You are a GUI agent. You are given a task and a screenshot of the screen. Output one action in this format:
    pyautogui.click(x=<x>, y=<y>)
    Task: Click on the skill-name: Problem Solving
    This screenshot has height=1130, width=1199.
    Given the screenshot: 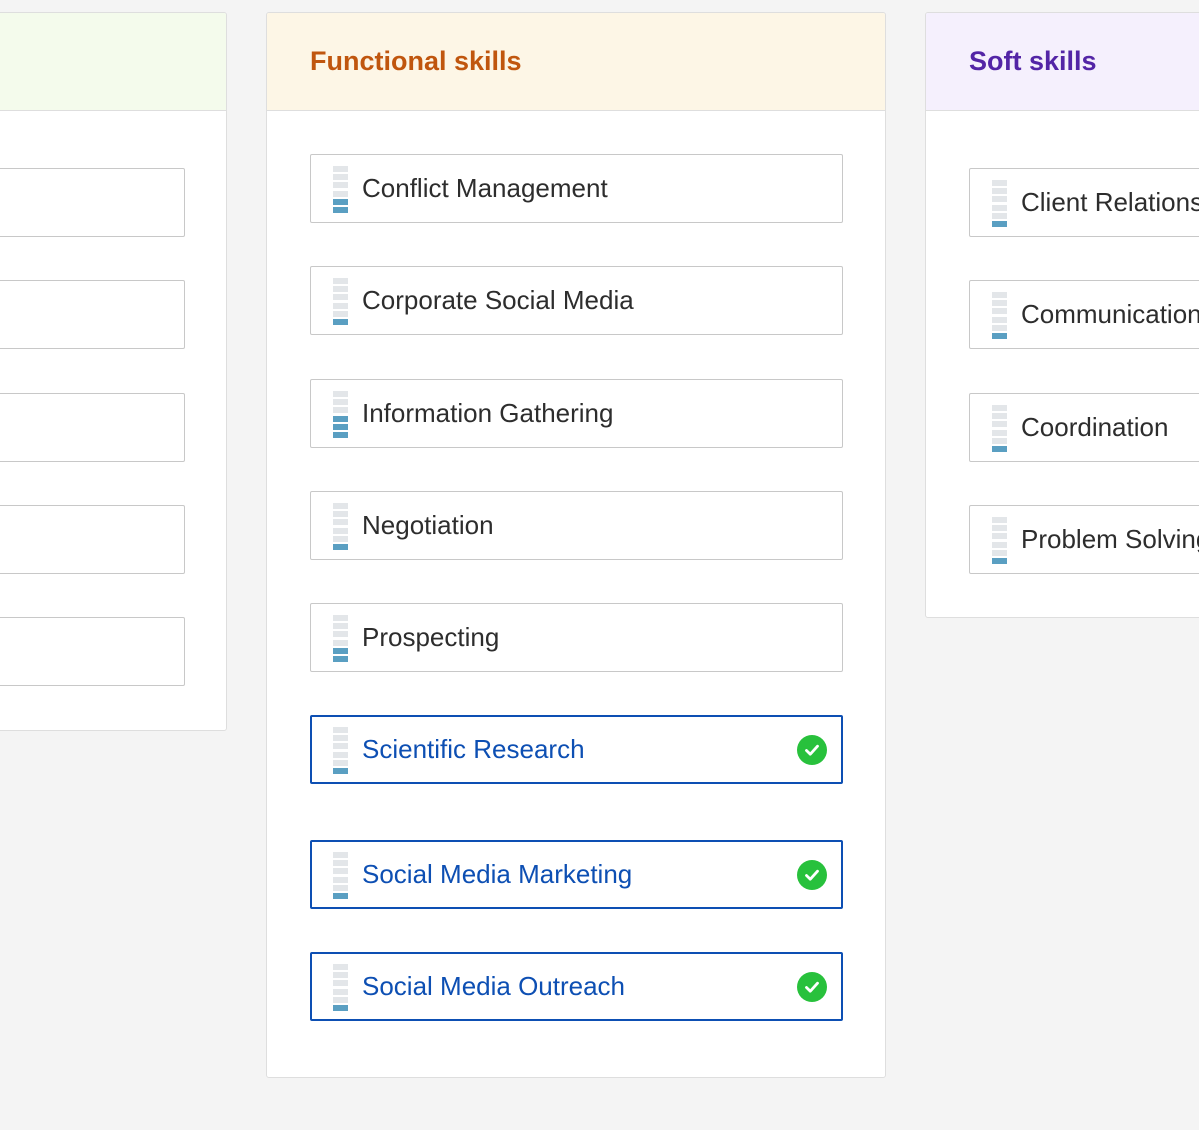 What is the action you would take?
    pyautogui.click(x=1110, y=539)
    